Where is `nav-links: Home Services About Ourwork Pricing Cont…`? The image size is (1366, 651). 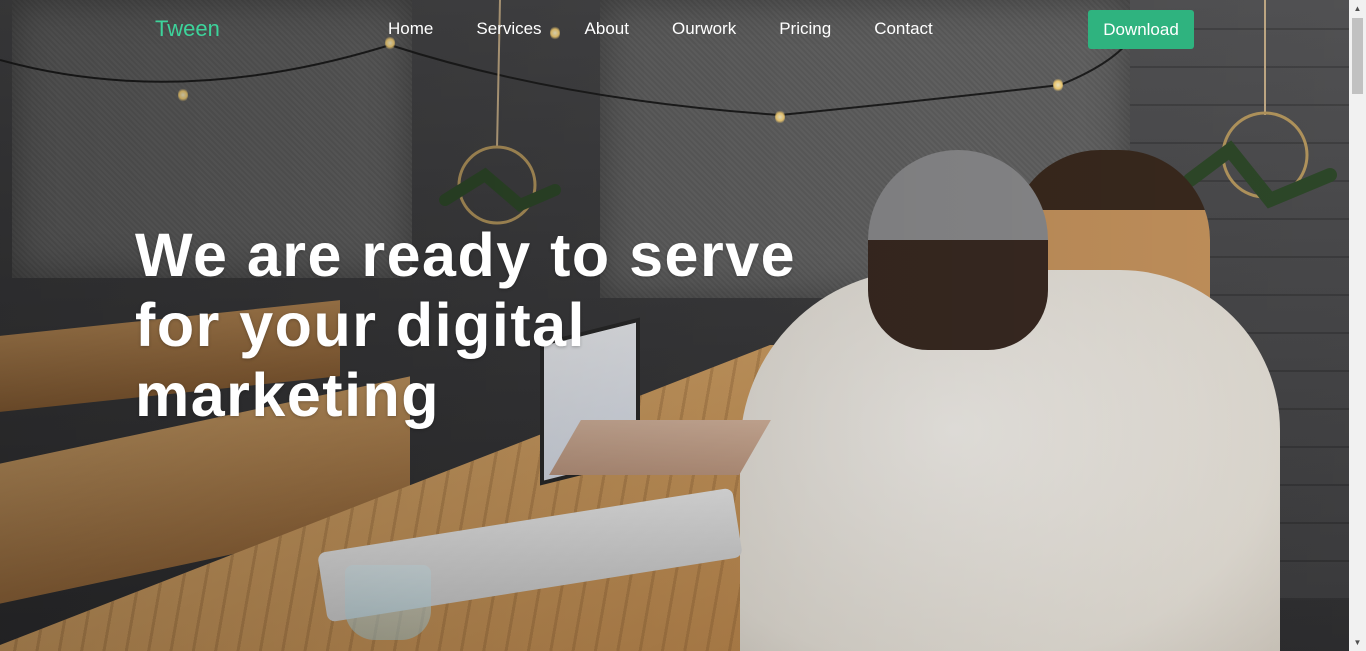 nav-links: Home Services About Ourwork Pricing Cont… is located at coordinates (682, 29).